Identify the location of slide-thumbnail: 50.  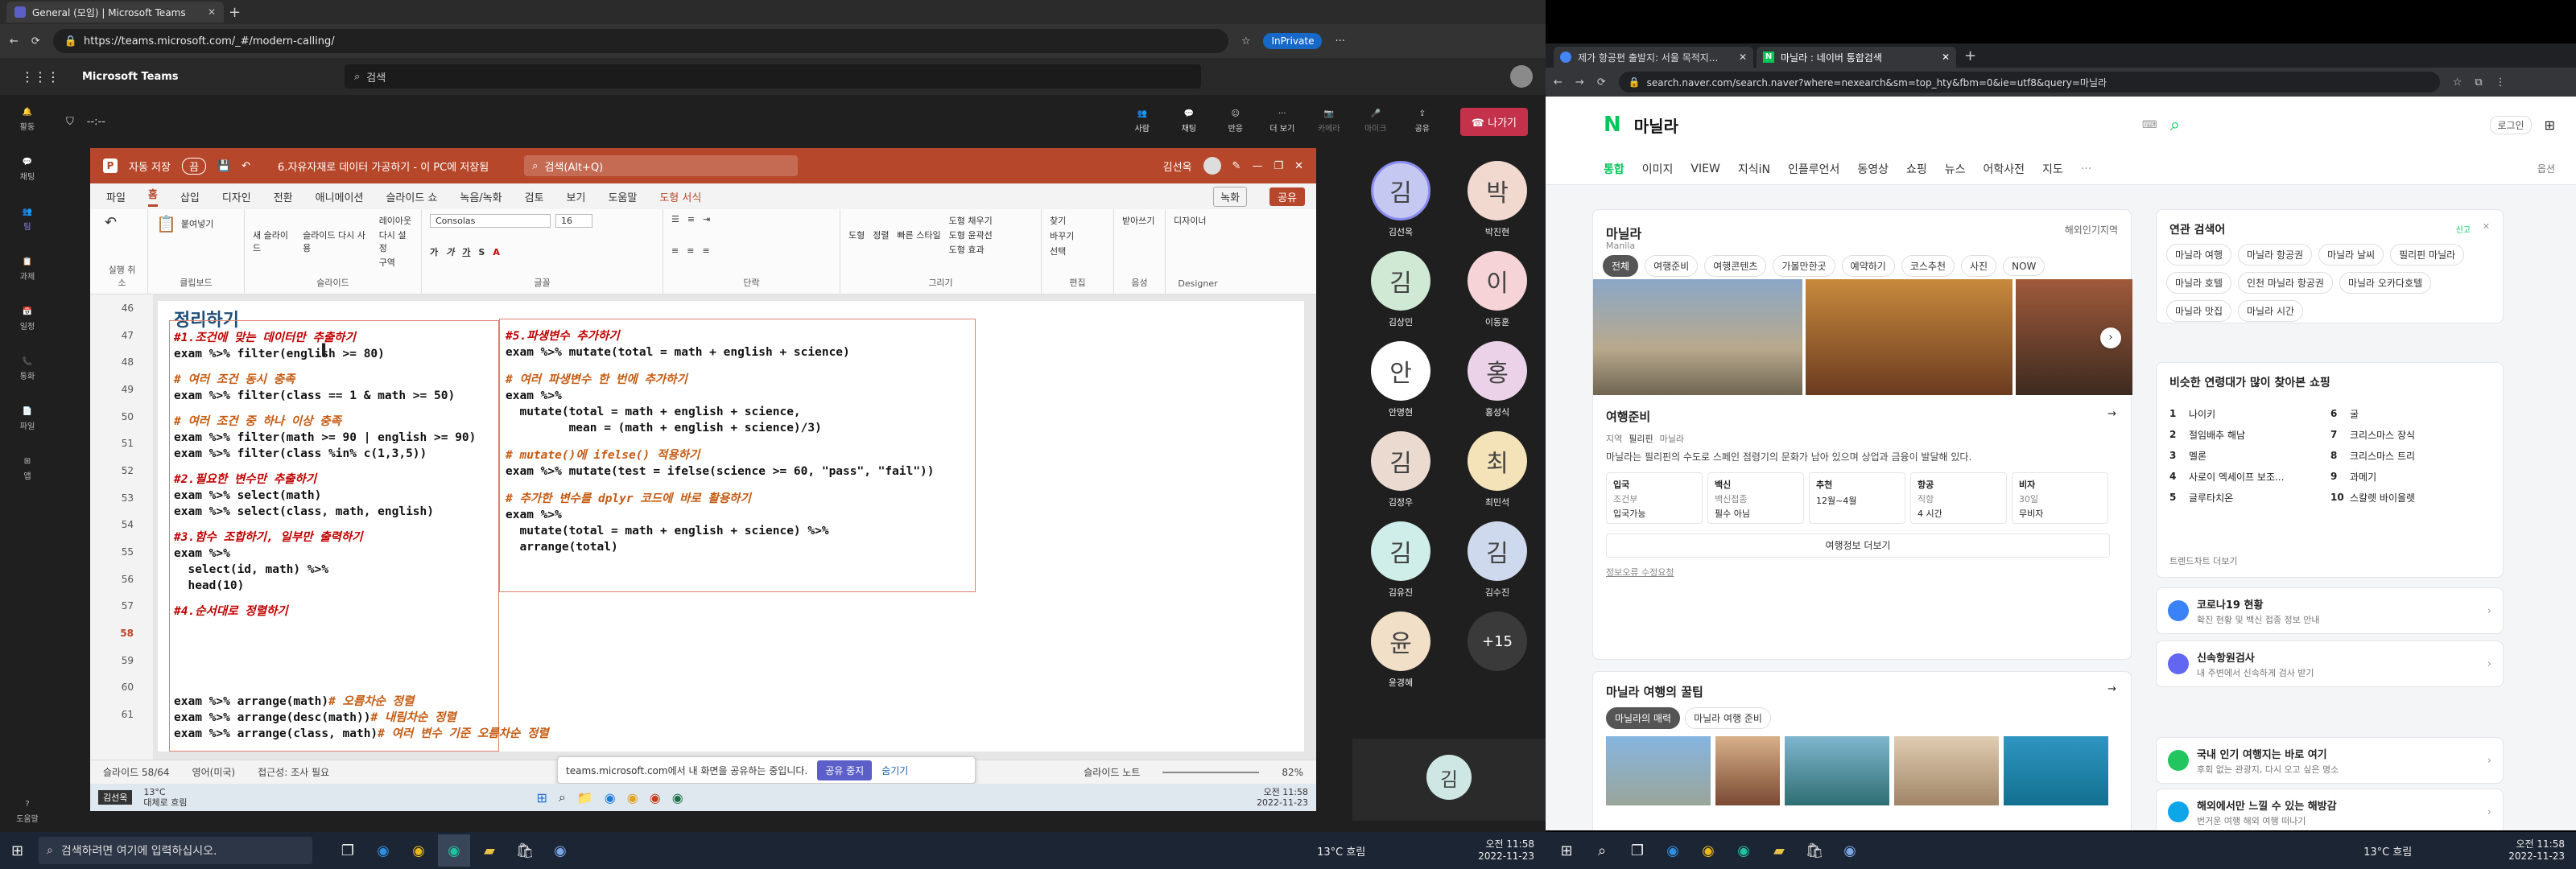
(121, 416).